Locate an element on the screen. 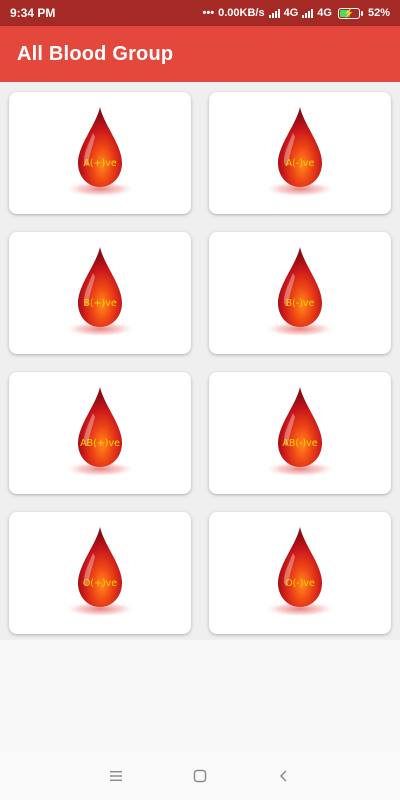 Image resolution: width=400 pixels, height=800 pixels. blood-group-card-a-negative: A(-)ve is located at coordinates (300, 153).